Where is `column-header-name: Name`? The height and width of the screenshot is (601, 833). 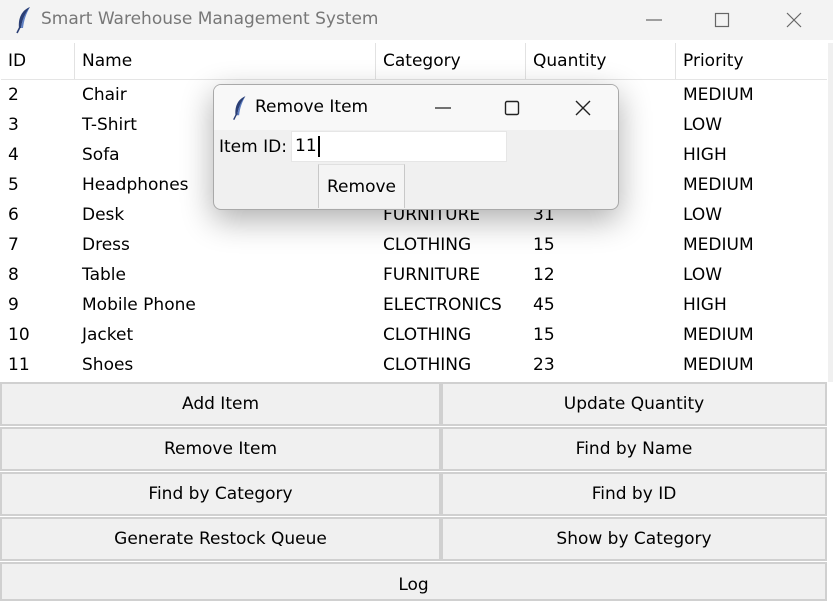
column-header-name: Name is located at coordinates (225, 61).